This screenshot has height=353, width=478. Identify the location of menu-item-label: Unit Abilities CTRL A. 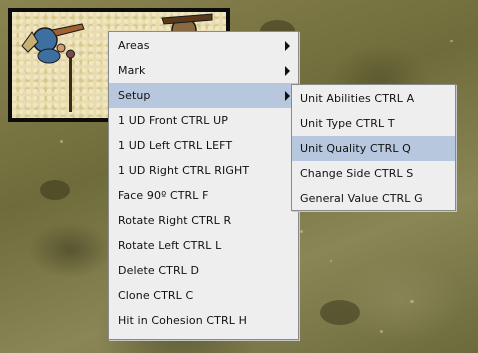
(357, 98).